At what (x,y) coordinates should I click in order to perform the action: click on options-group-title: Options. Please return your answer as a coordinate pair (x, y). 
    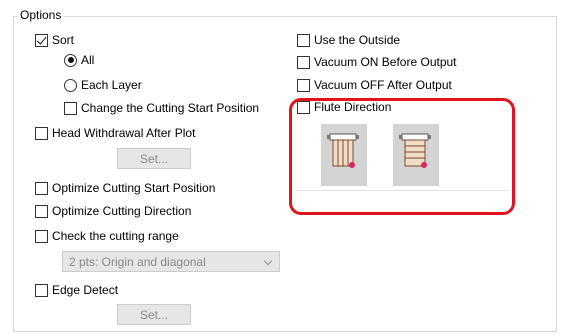
    Looking at the image, I should click on (41, 15).